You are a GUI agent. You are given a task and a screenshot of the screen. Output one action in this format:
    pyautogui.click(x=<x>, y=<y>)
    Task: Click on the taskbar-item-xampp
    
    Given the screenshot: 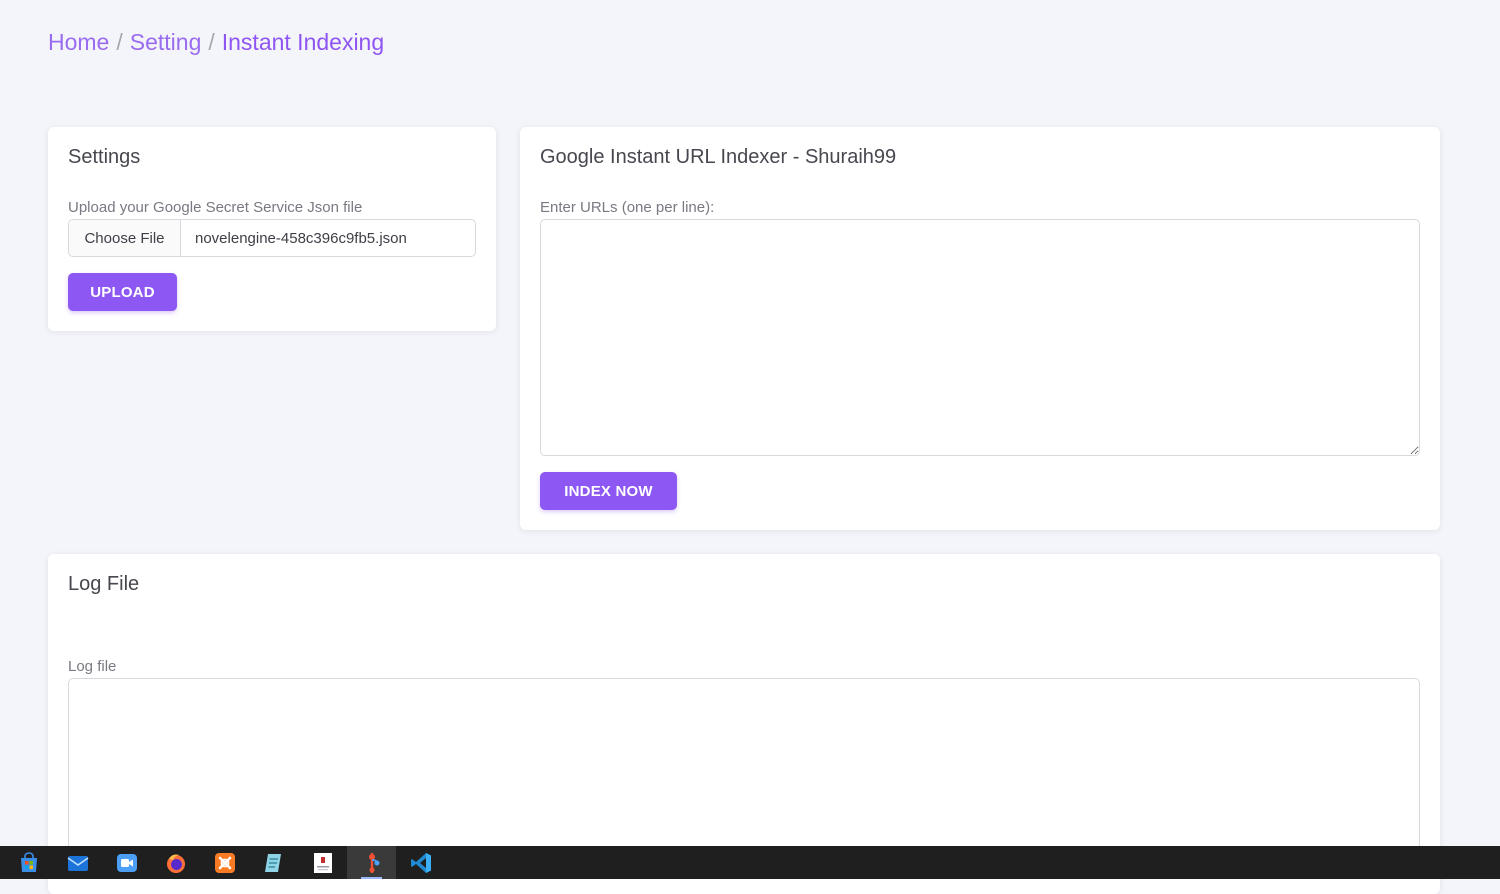 What is the action you would take?
    pyautogui.click(x=224, y=862)
    